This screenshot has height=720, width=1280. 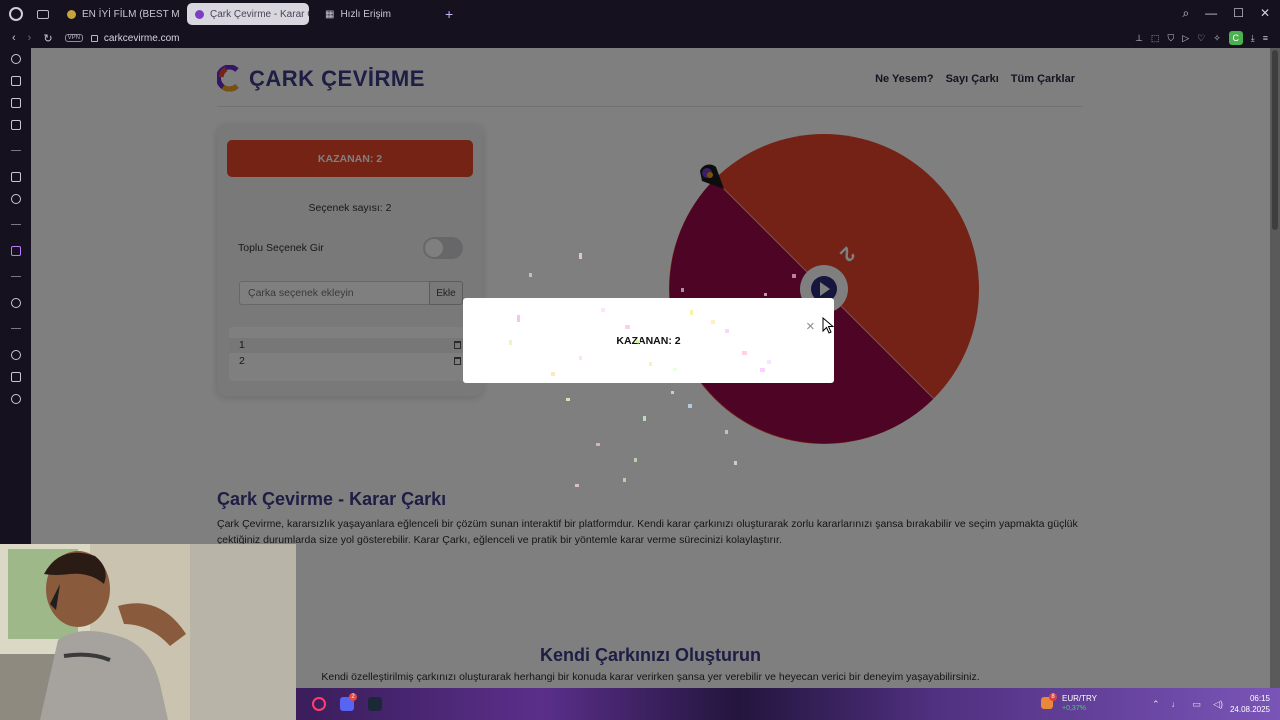 I want to click on chevron-up-icon: ⌃, so click(x=1156, y=704).